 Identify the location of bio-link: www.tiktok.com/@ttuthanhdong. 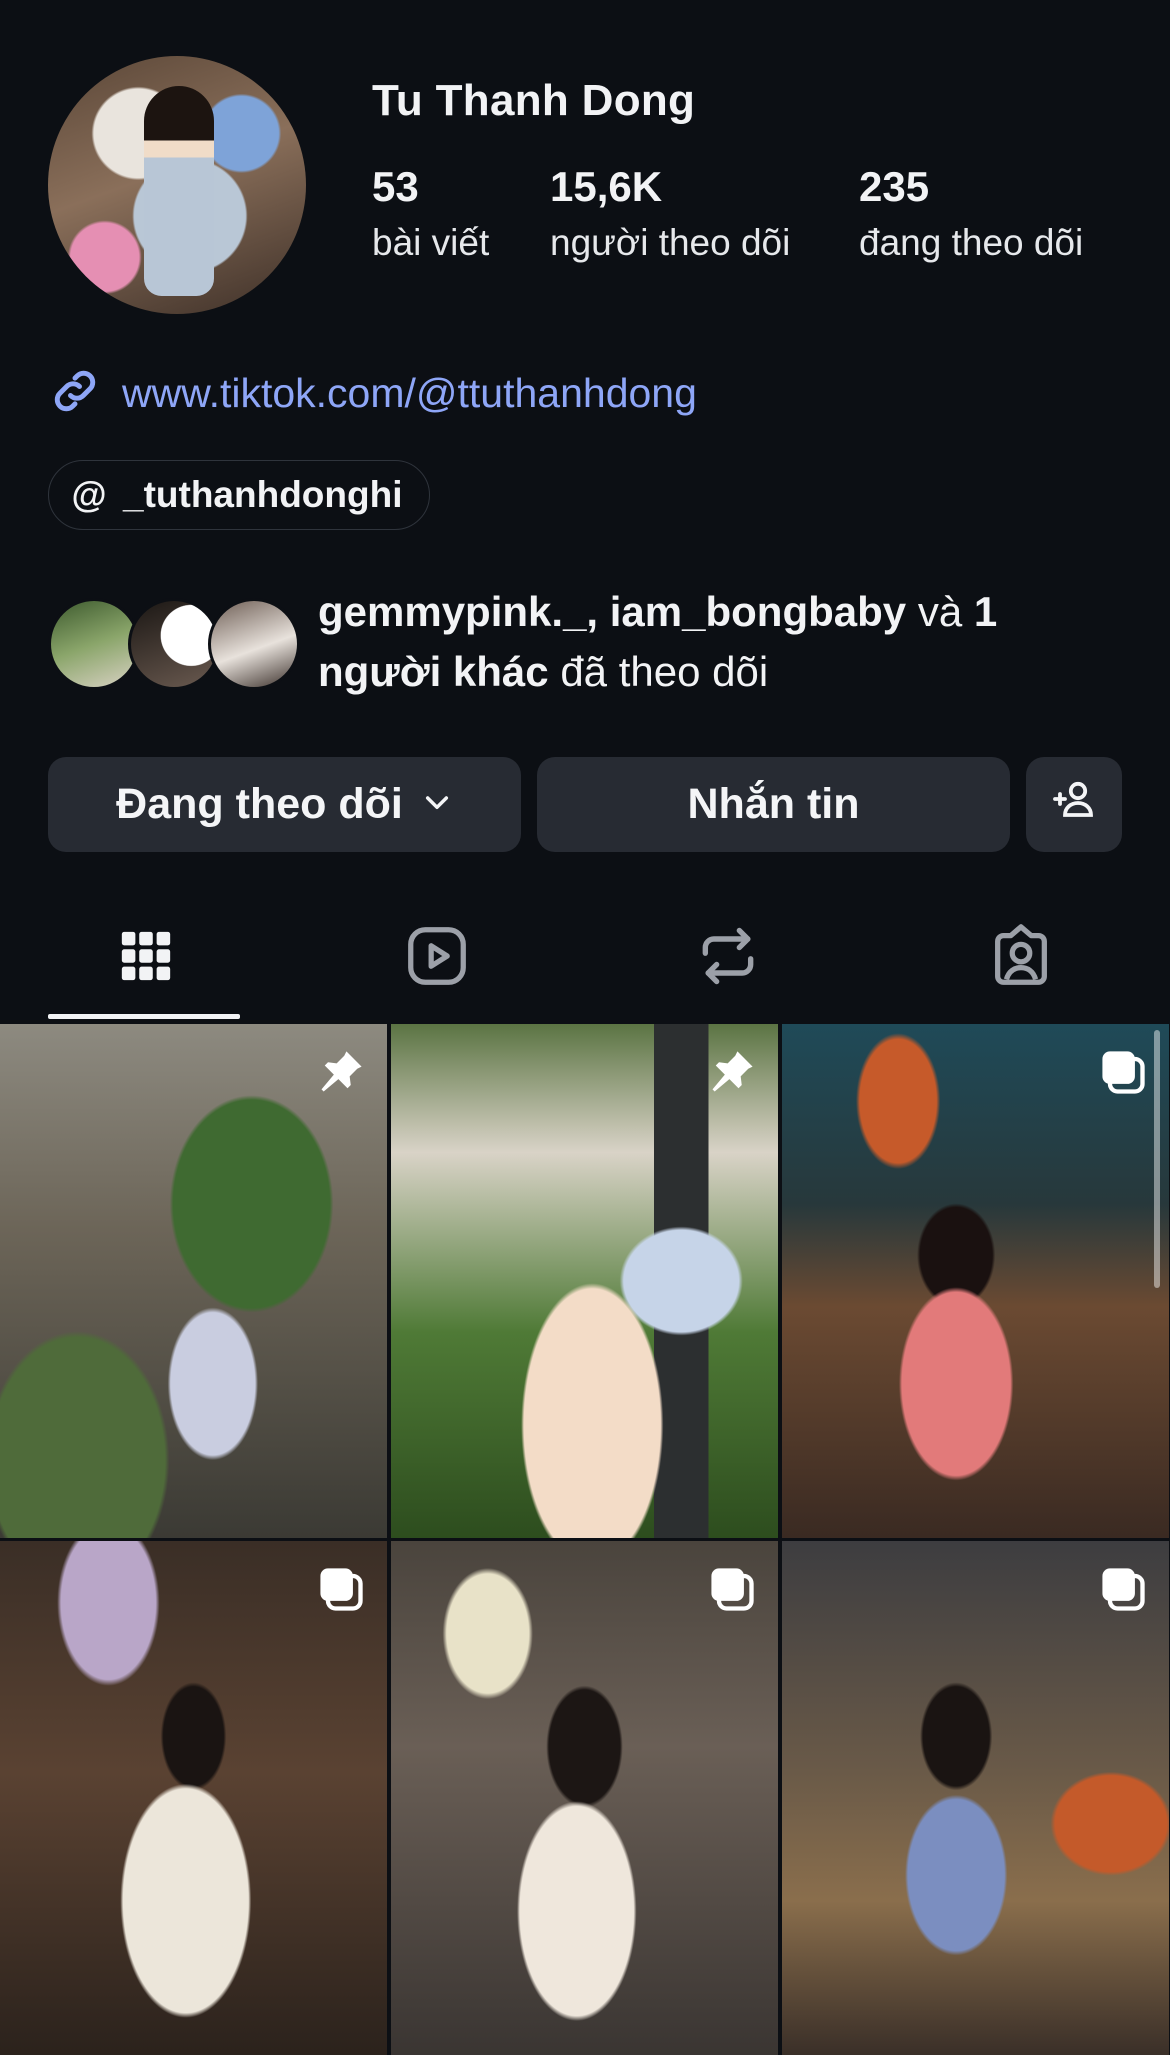
(372, 393).